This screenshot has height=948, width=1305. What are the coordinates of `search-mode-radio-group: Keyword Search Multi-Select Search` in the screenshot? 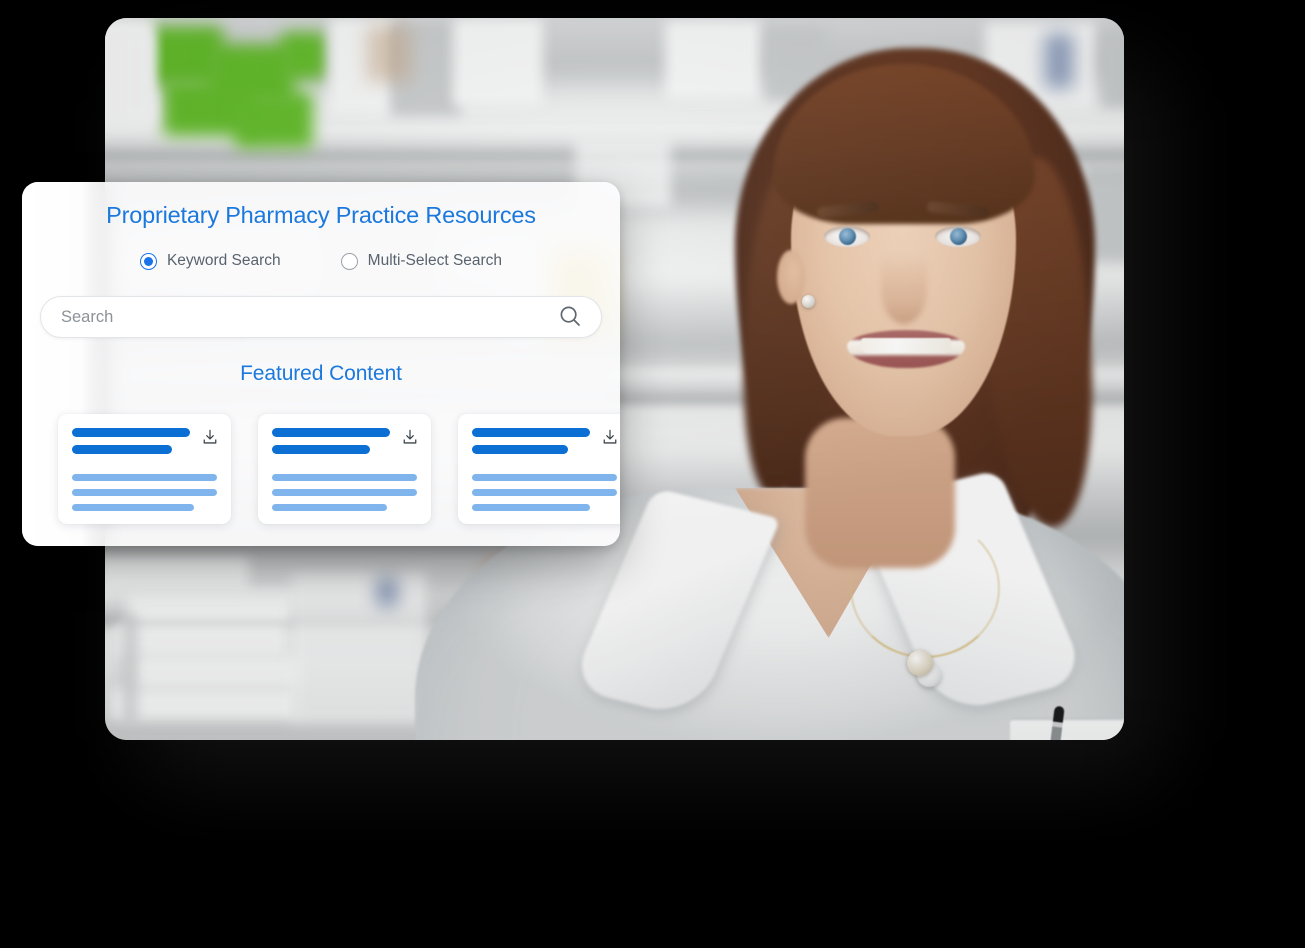 It's located at (321, 261).